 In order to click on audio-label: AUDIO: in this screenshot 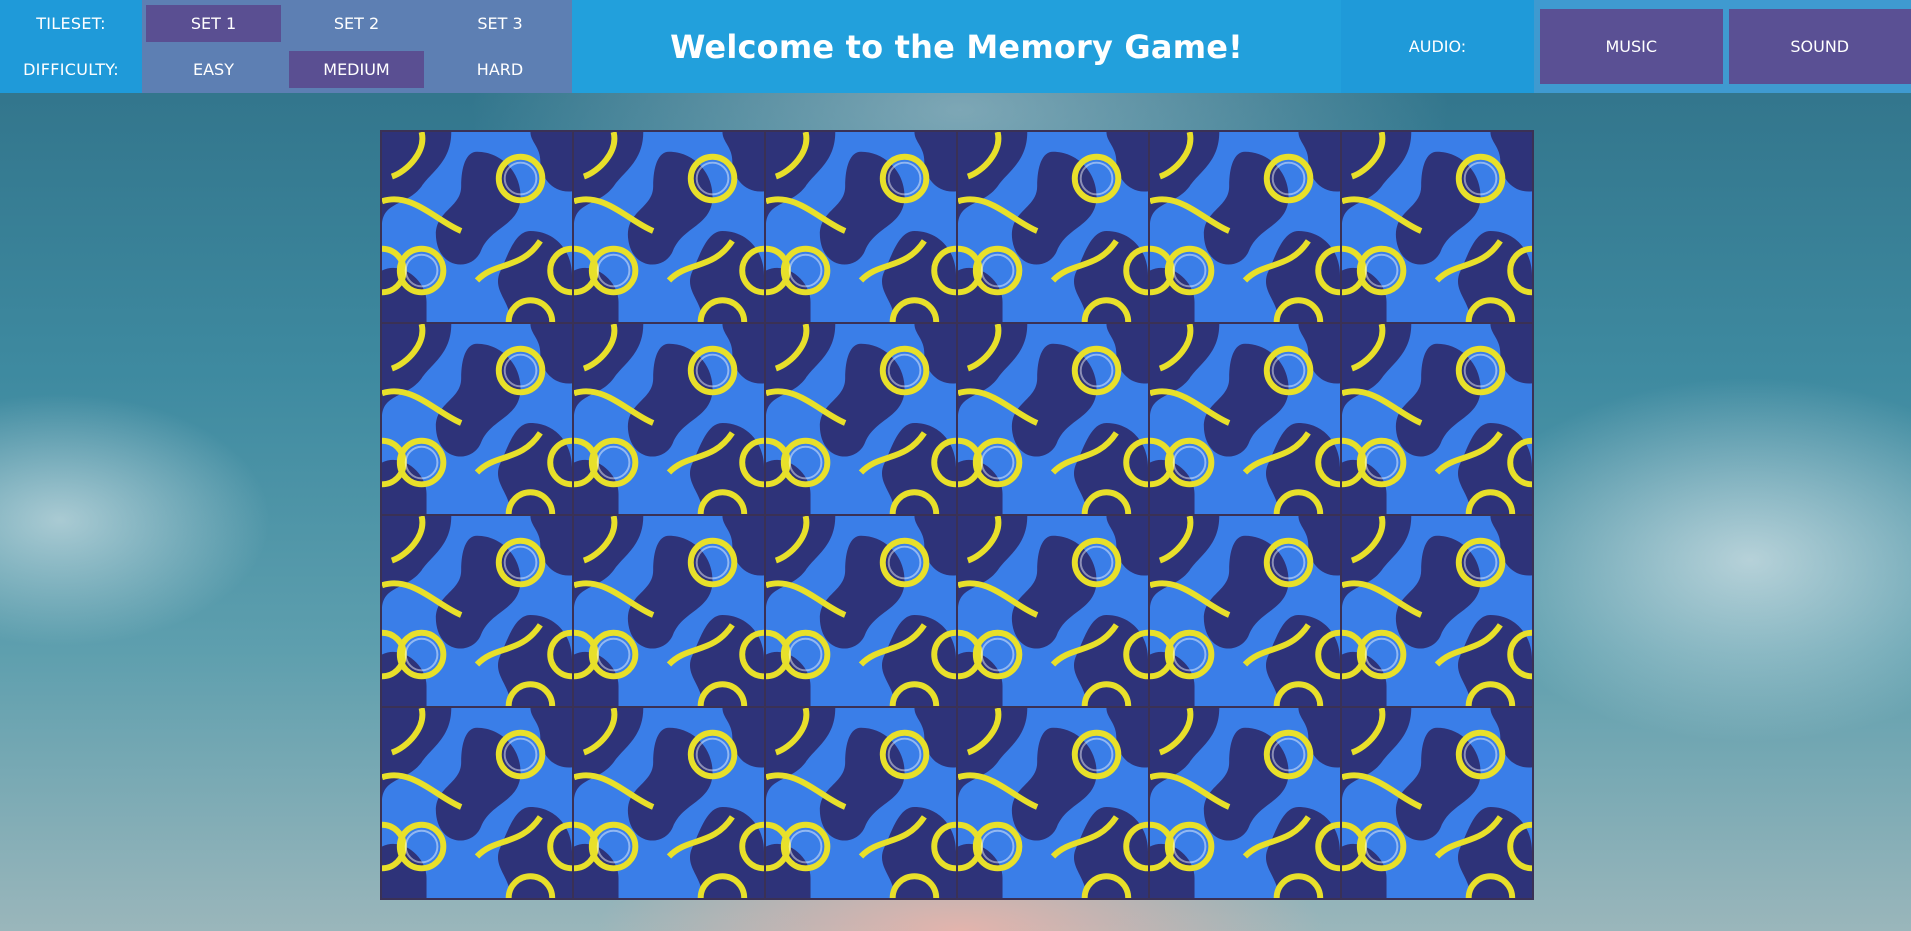, I will do `click(1437, 46)`.